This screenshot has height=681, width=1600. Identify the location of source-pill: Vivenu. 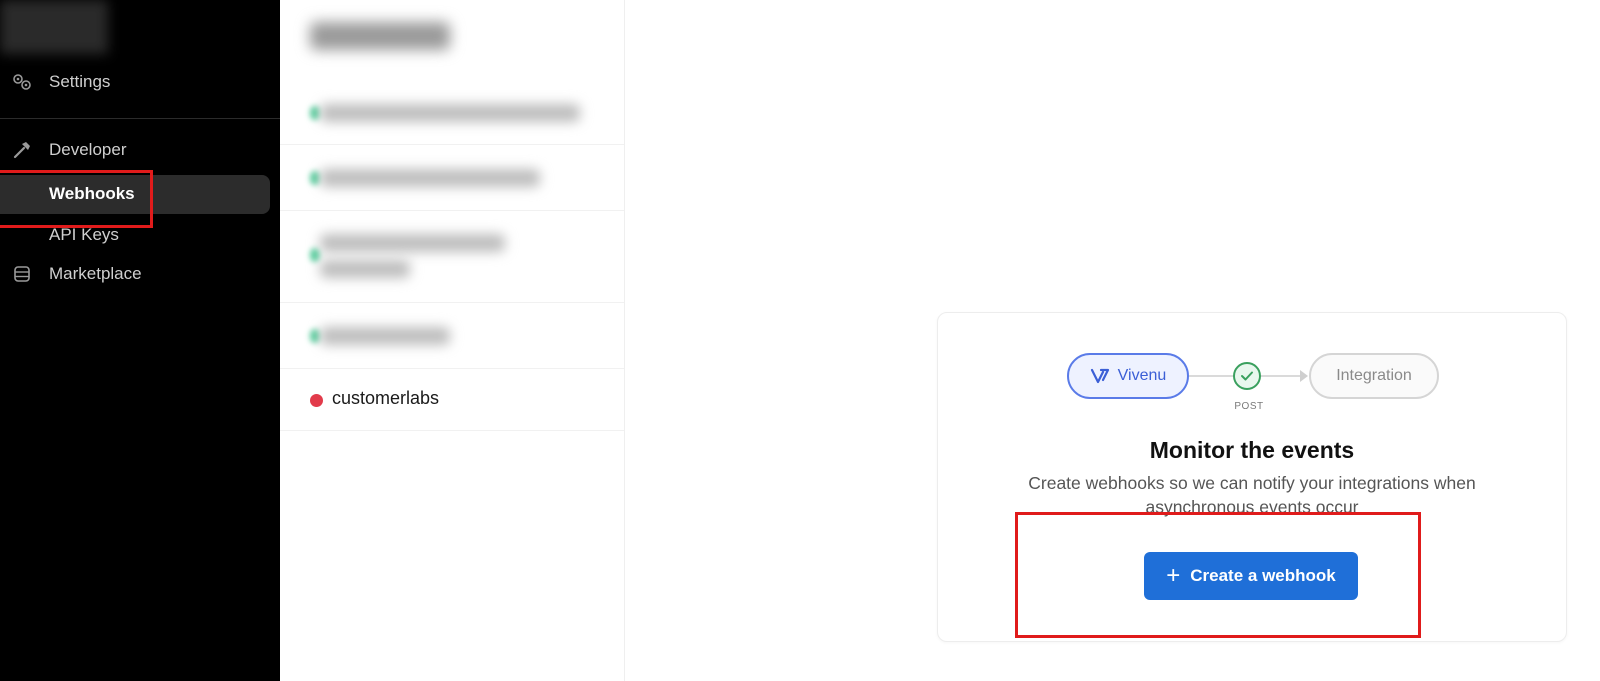
(1128, 376).